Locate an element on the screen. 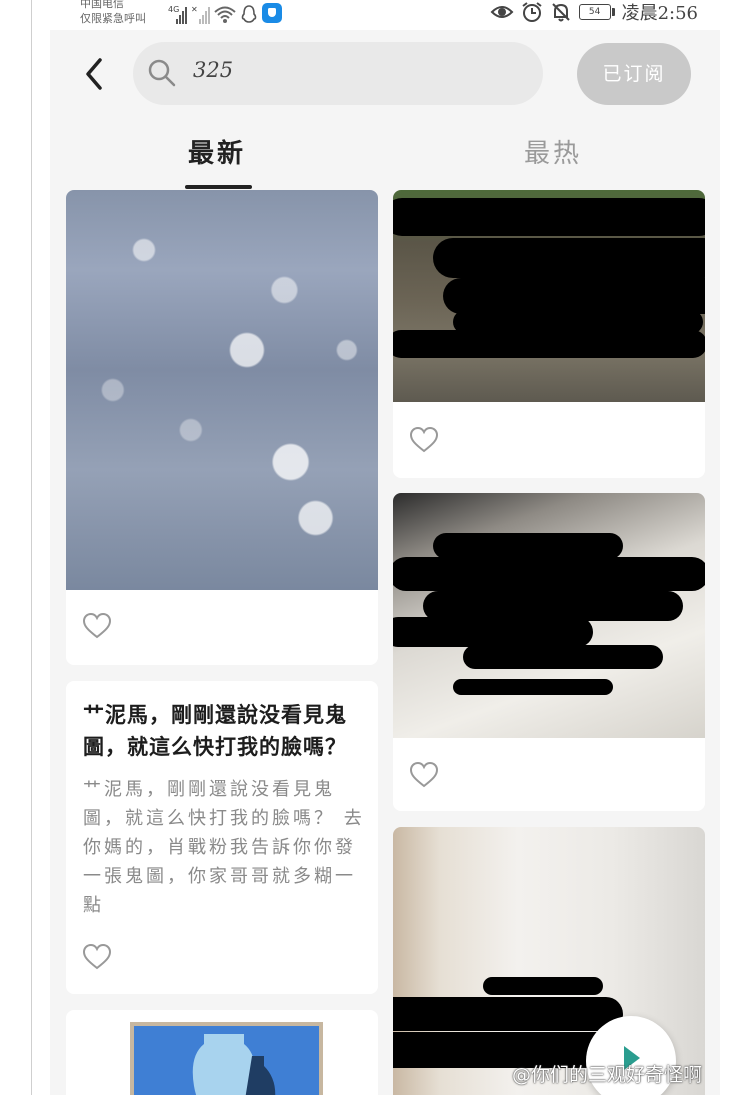  active-tab-indicator is located at coordinates (218, 187).